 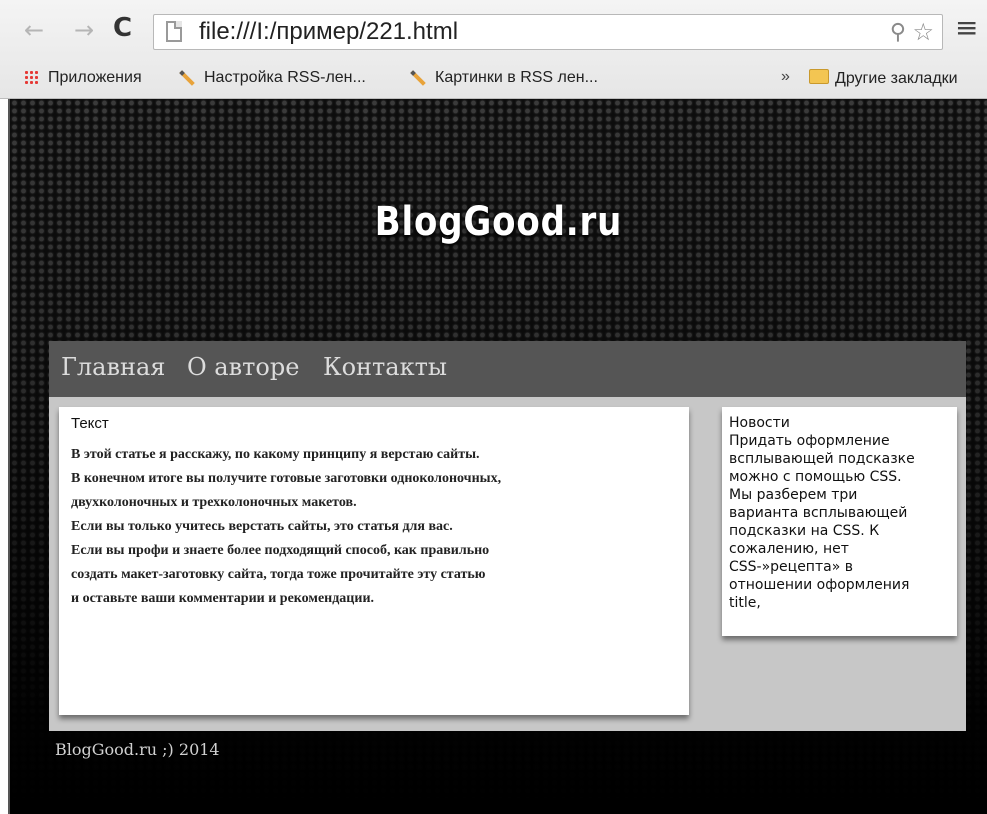 What do you see at coordinates (32, 78) in the screenshot?
I see `apps-icon` at bounding box center [32, 78].